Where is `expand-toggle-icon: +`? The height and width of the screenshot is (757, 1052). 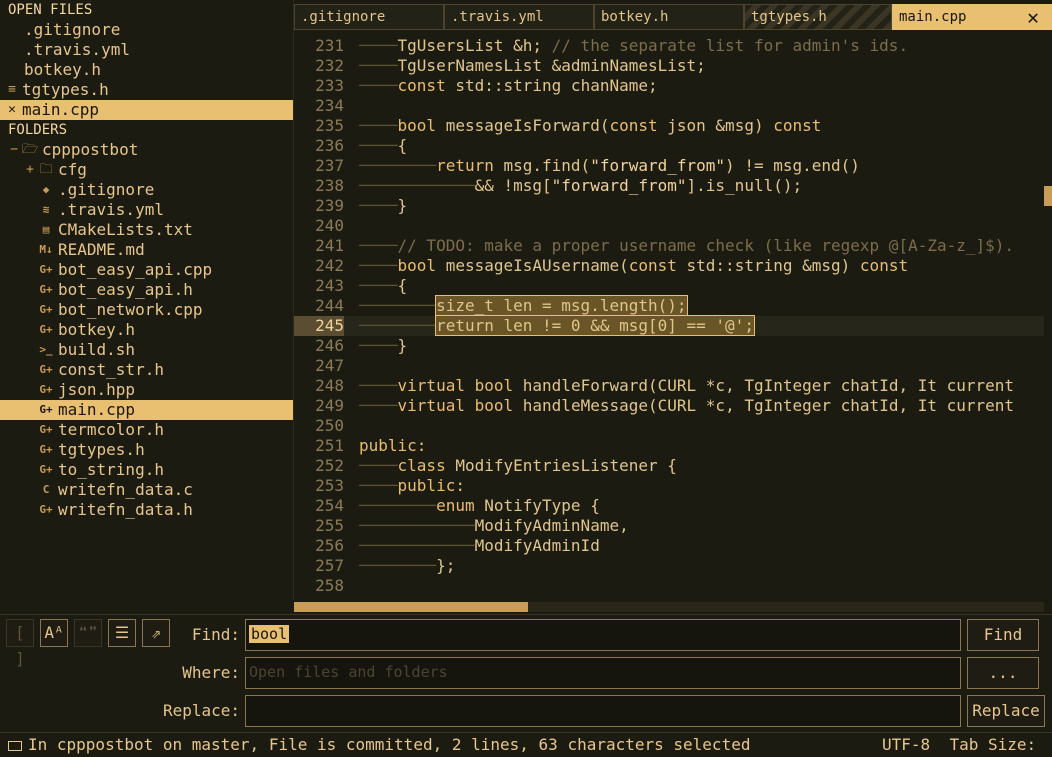 expand-toggle-icon: + is located at coordinates (30, 170).